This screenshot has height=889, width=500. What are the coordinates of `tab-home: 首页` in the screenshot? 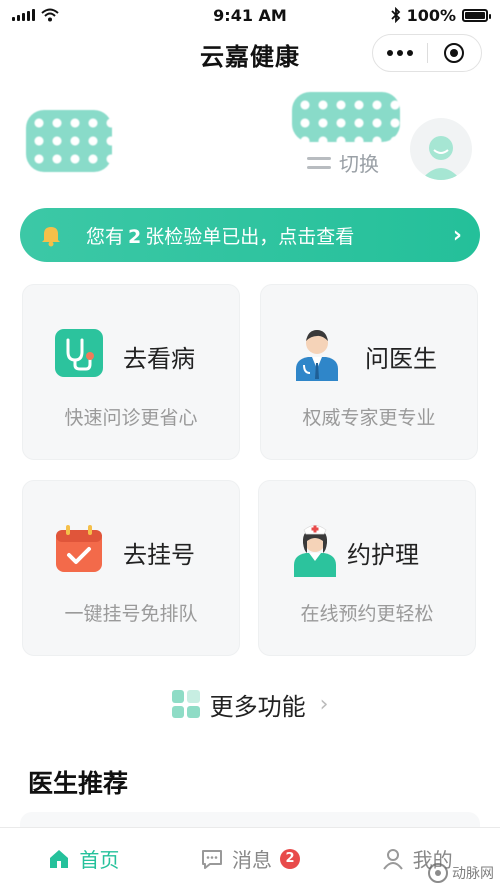 It's located at (83, 858).